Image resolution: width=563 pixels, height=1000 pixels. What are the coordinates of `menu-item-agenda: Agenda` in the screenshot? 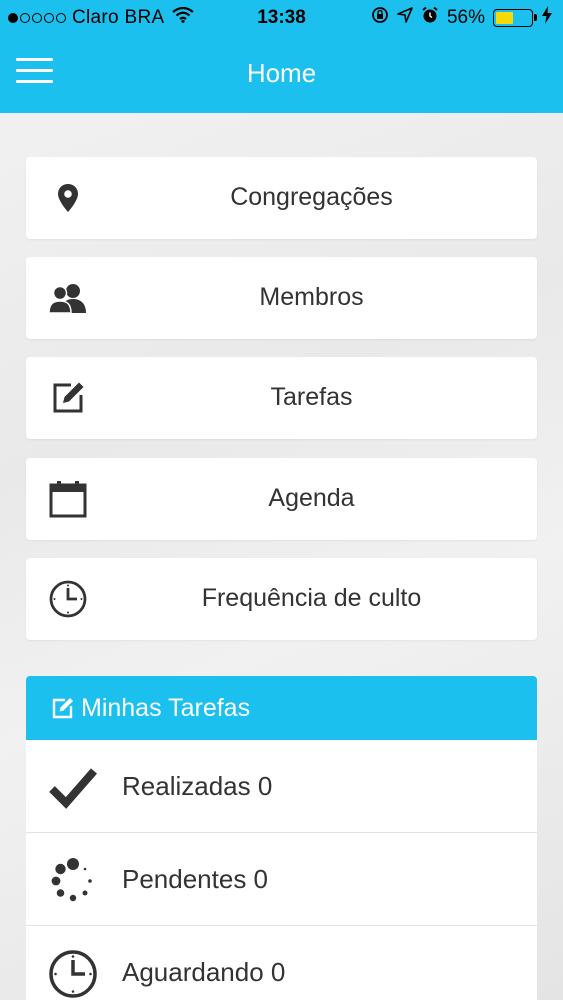 It's located at (281, 499).